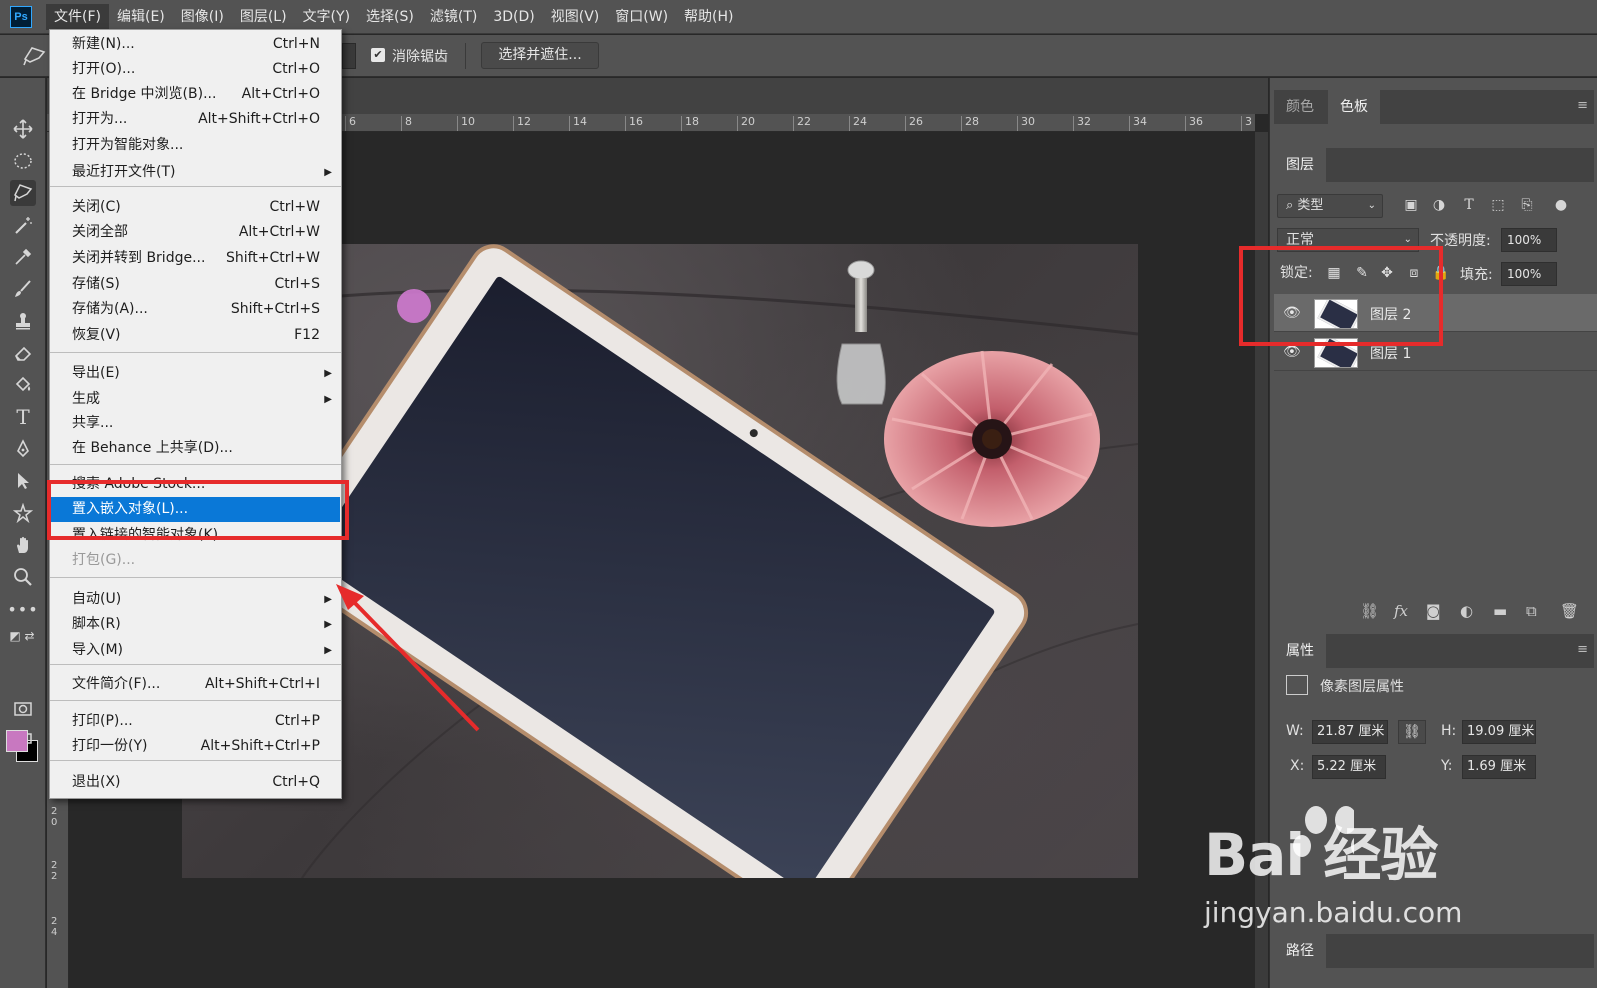 This screenshot has height=988, width=1597. Describe the element at coordinates (575, 17) in the screenshot. I see `menu-top-item: 视图(V)` at that location.